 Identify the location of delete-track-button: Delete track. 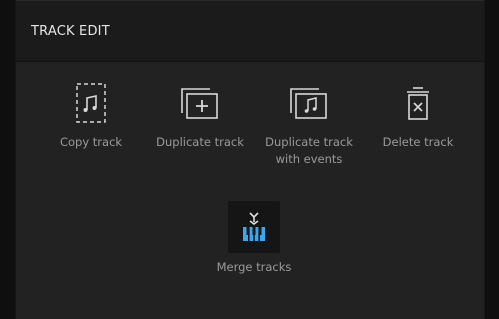
(418, 115).